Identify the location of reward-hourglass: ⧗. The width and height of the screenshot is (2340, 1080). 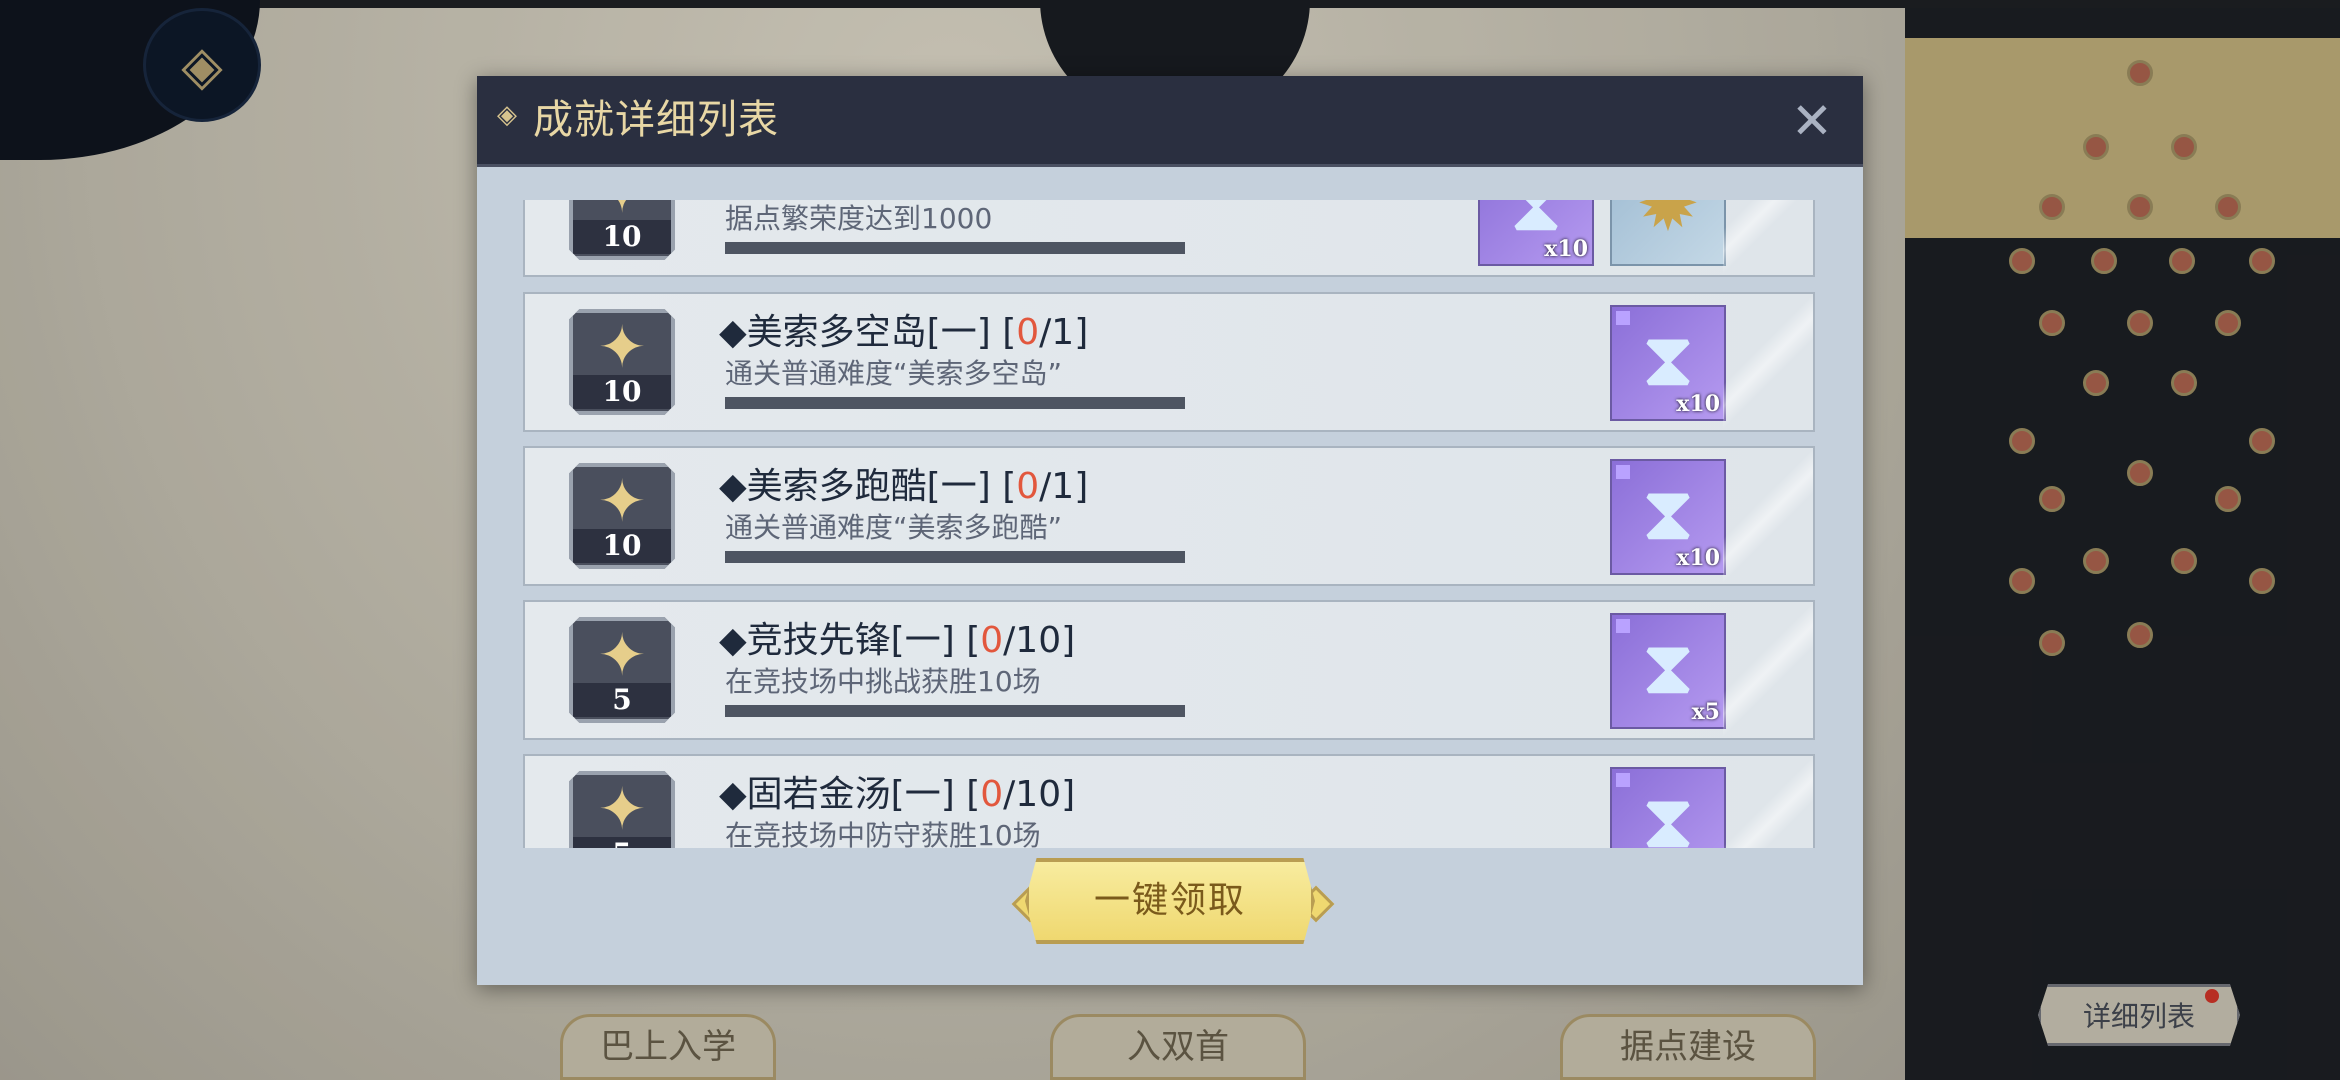
(1668, 807).